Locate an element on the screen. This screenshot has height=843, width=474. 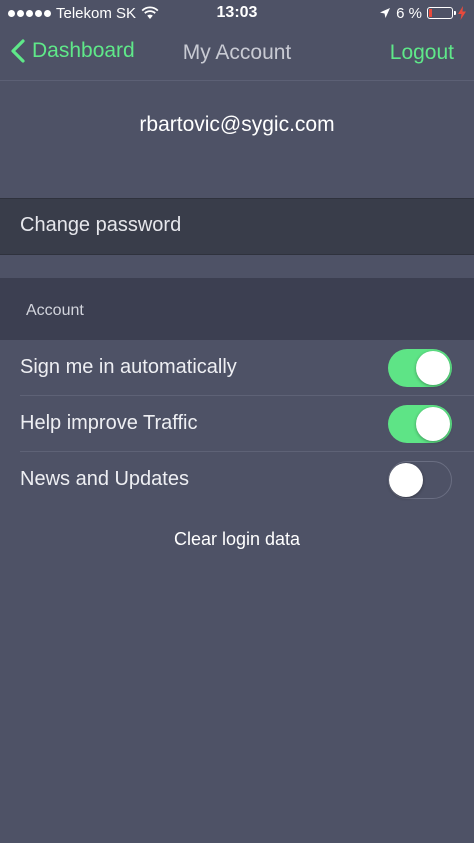
back-button: Dashboard is located at coordinates (72, 51).